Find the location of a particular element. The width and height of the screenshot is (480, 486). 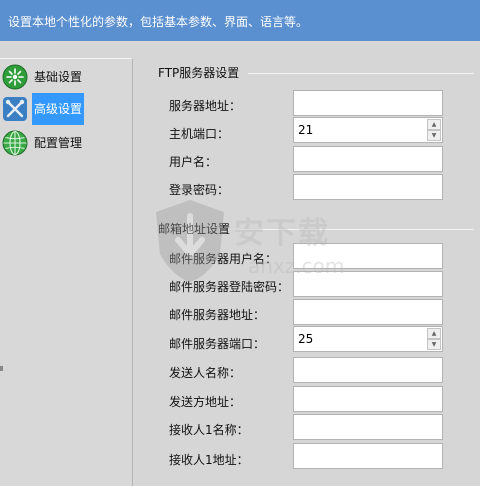

ftp-server-address-label: 服务器地址： is located at coordinates (205, 106).